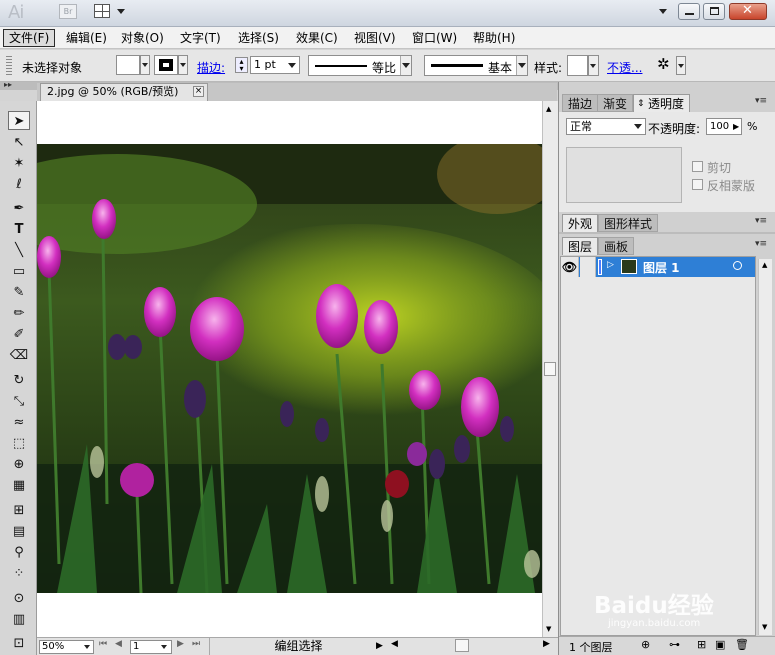 The height and width of the screenshot is (655, 775). What do you see at coordinates (211, 67) in the screenshot?
I see `stroke-panel-link: 描边:` at bounding box center [211, 67].